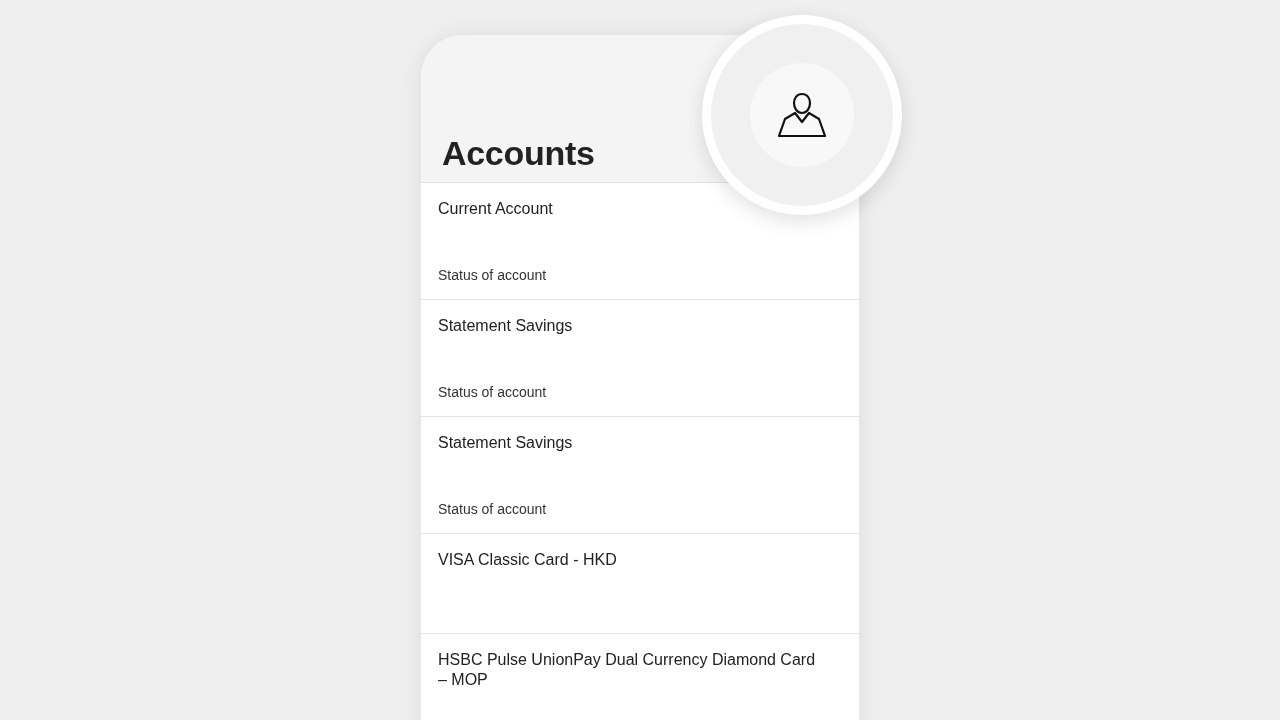 The image size is (1280, 720). What do you see at coordinates (640, 584) in the screenshot?
I see `account-row: VISA Classic Card - HKD` at bounding box center [640, 584].